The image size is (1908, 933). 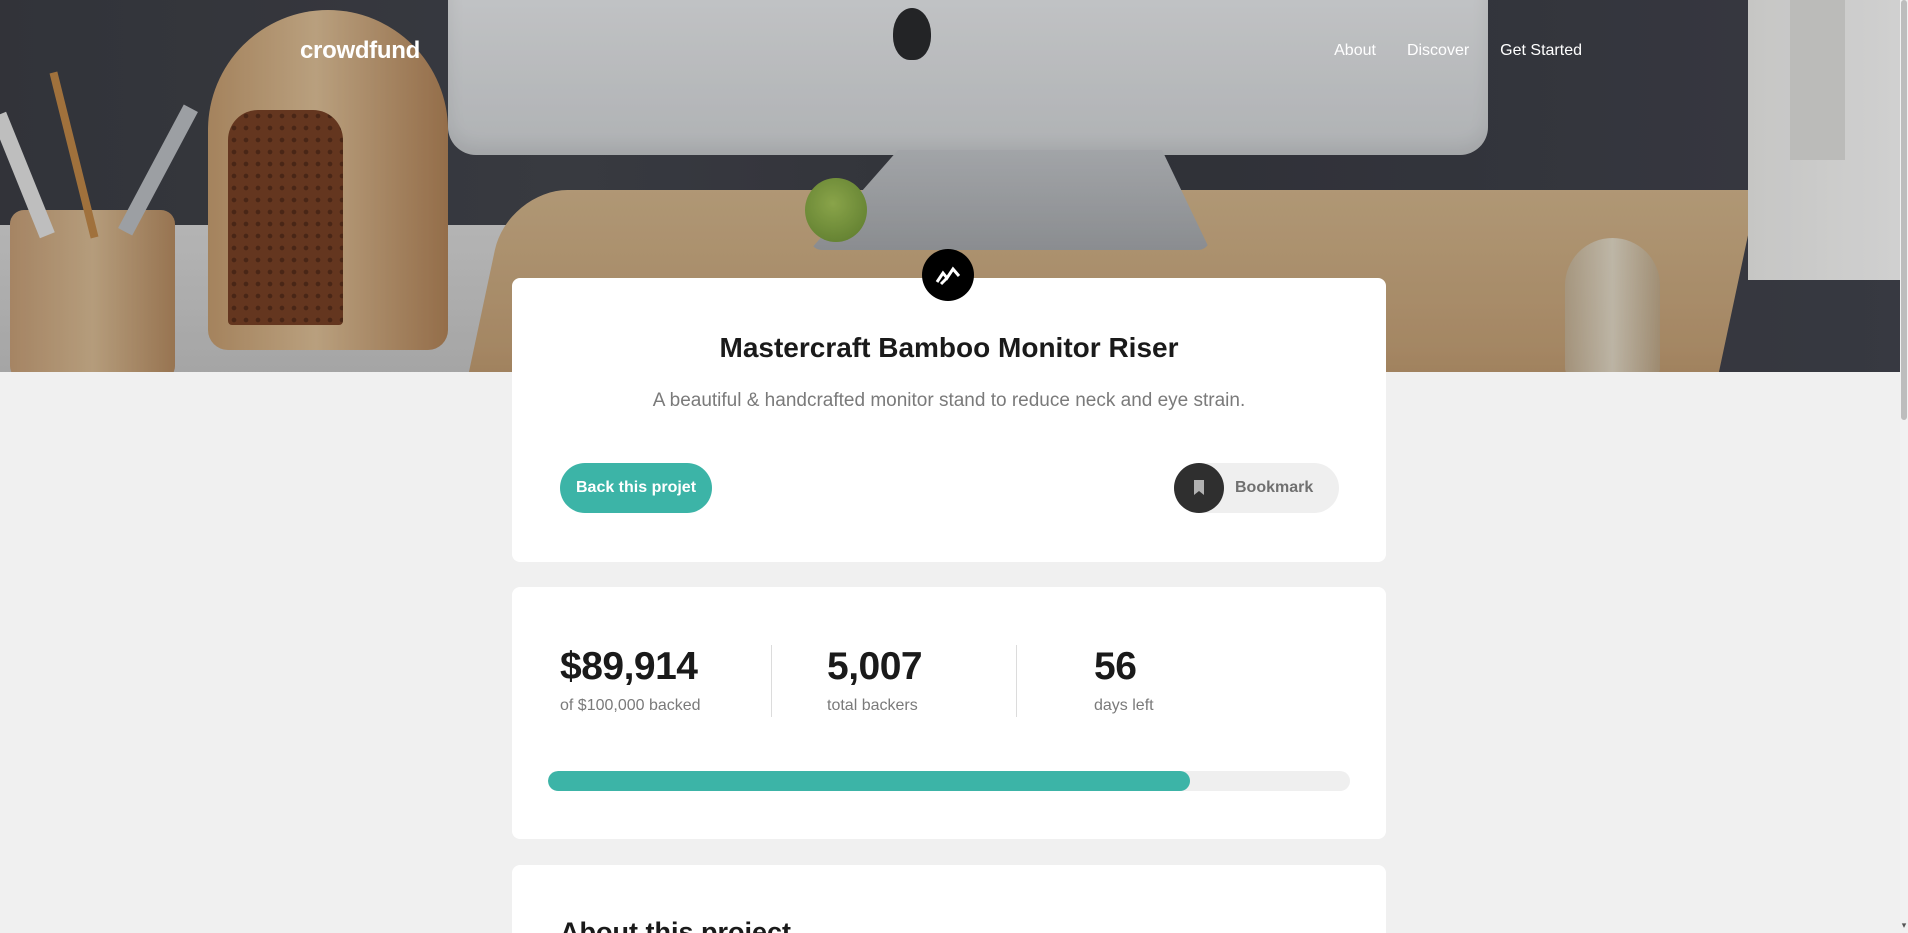 What do you see at coordinates (941, 51) in the screenshot?
I see `top-nav: crowdfund About Discover Get Started` at bounding box center [941, 51].